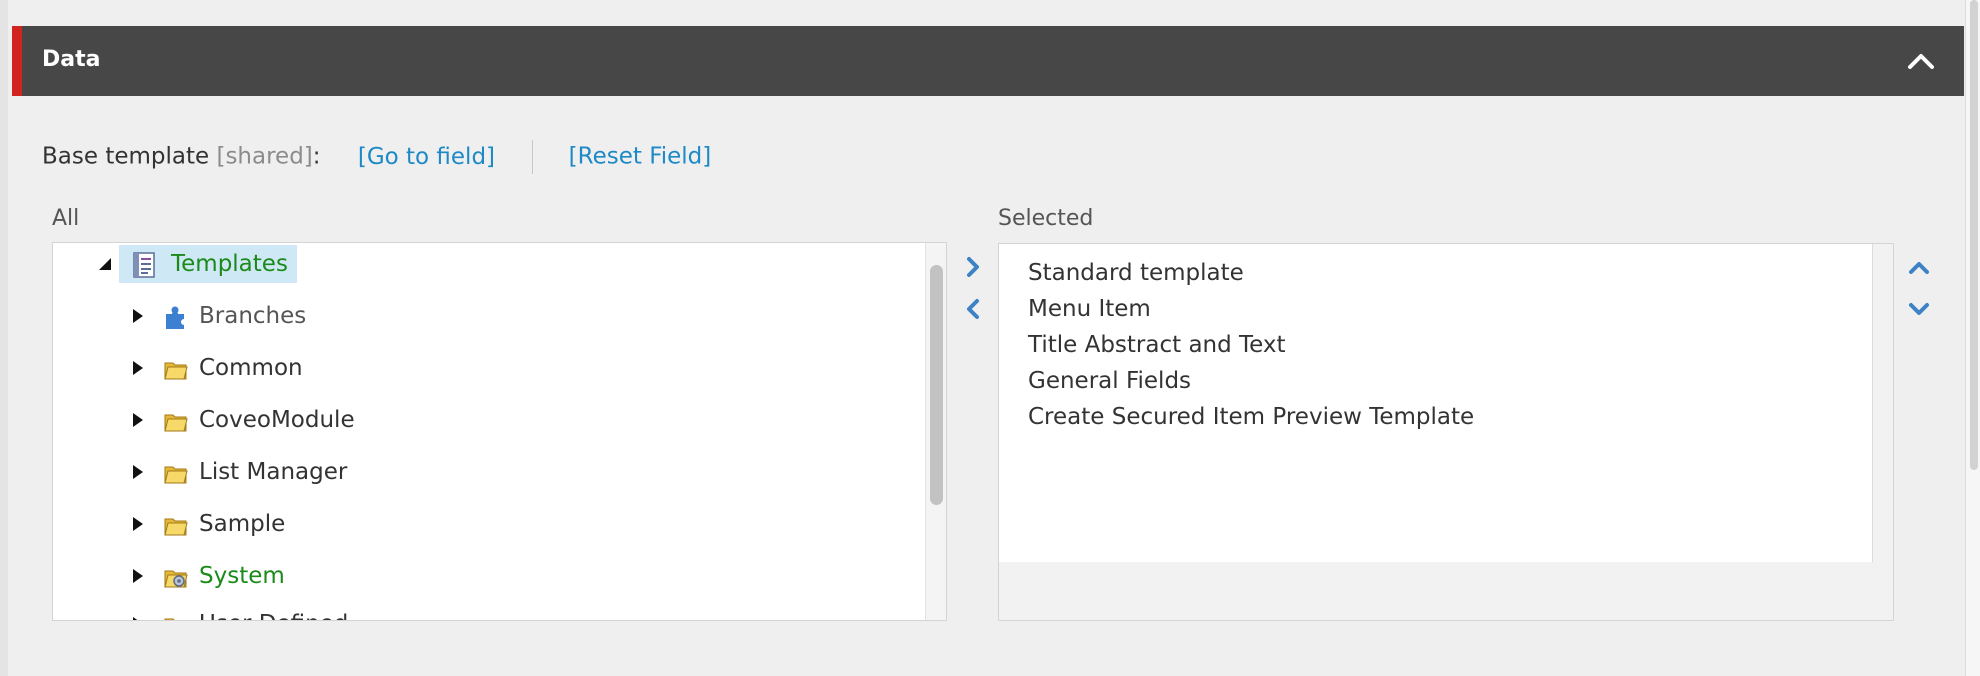  Describe the element at coordinates (1919, 268) in the screenshot. I see `move-up-arrow-icon` at that location.